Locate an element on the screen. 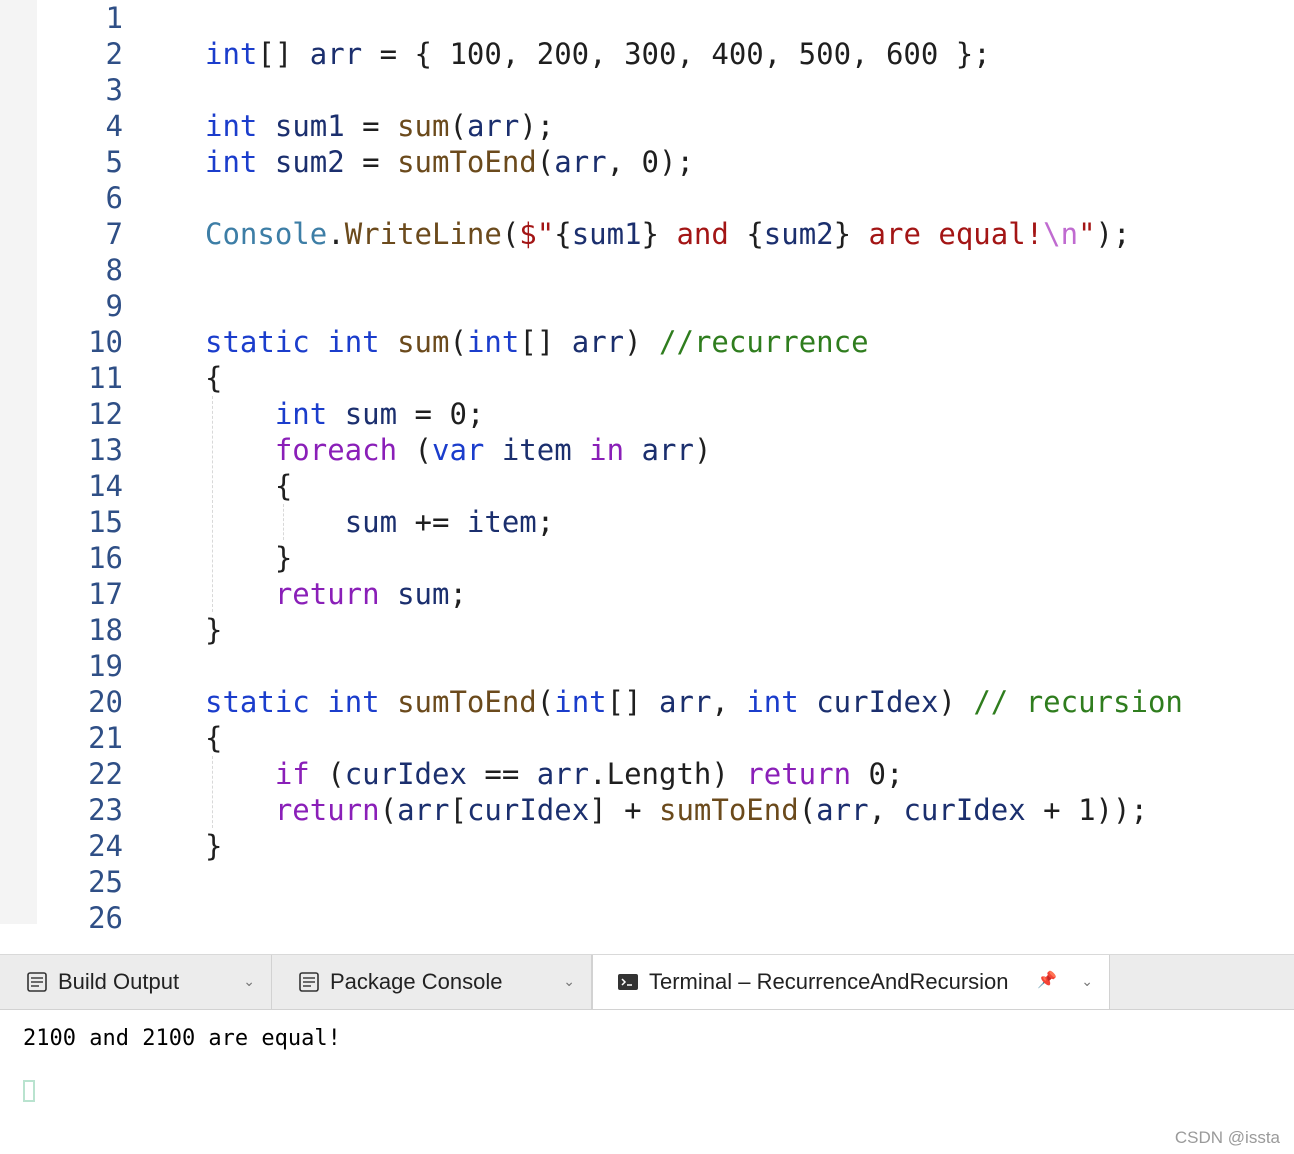 The height and width of the screenshot is (1154, 1294). code-token: , is located at coordinates (886, 810).